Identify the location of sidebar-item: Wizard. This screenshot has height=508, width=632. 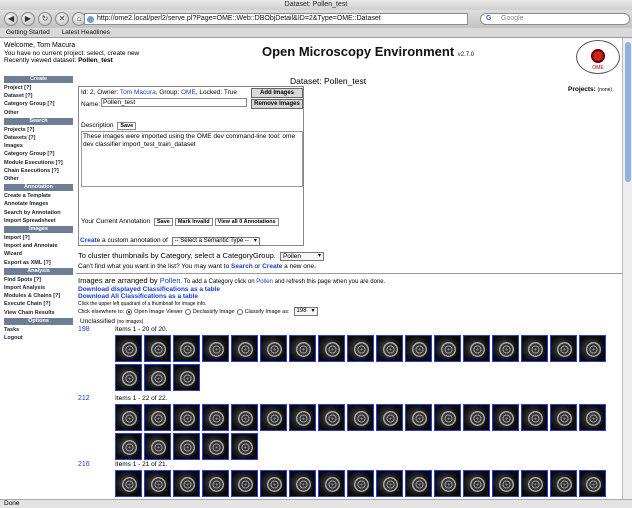
(38, 254).